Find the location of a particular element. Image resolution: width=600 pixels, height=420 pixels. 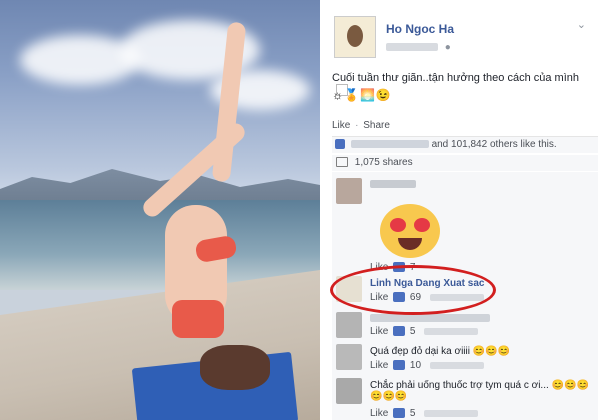

page-avatar is located at coordinates (355, 37).